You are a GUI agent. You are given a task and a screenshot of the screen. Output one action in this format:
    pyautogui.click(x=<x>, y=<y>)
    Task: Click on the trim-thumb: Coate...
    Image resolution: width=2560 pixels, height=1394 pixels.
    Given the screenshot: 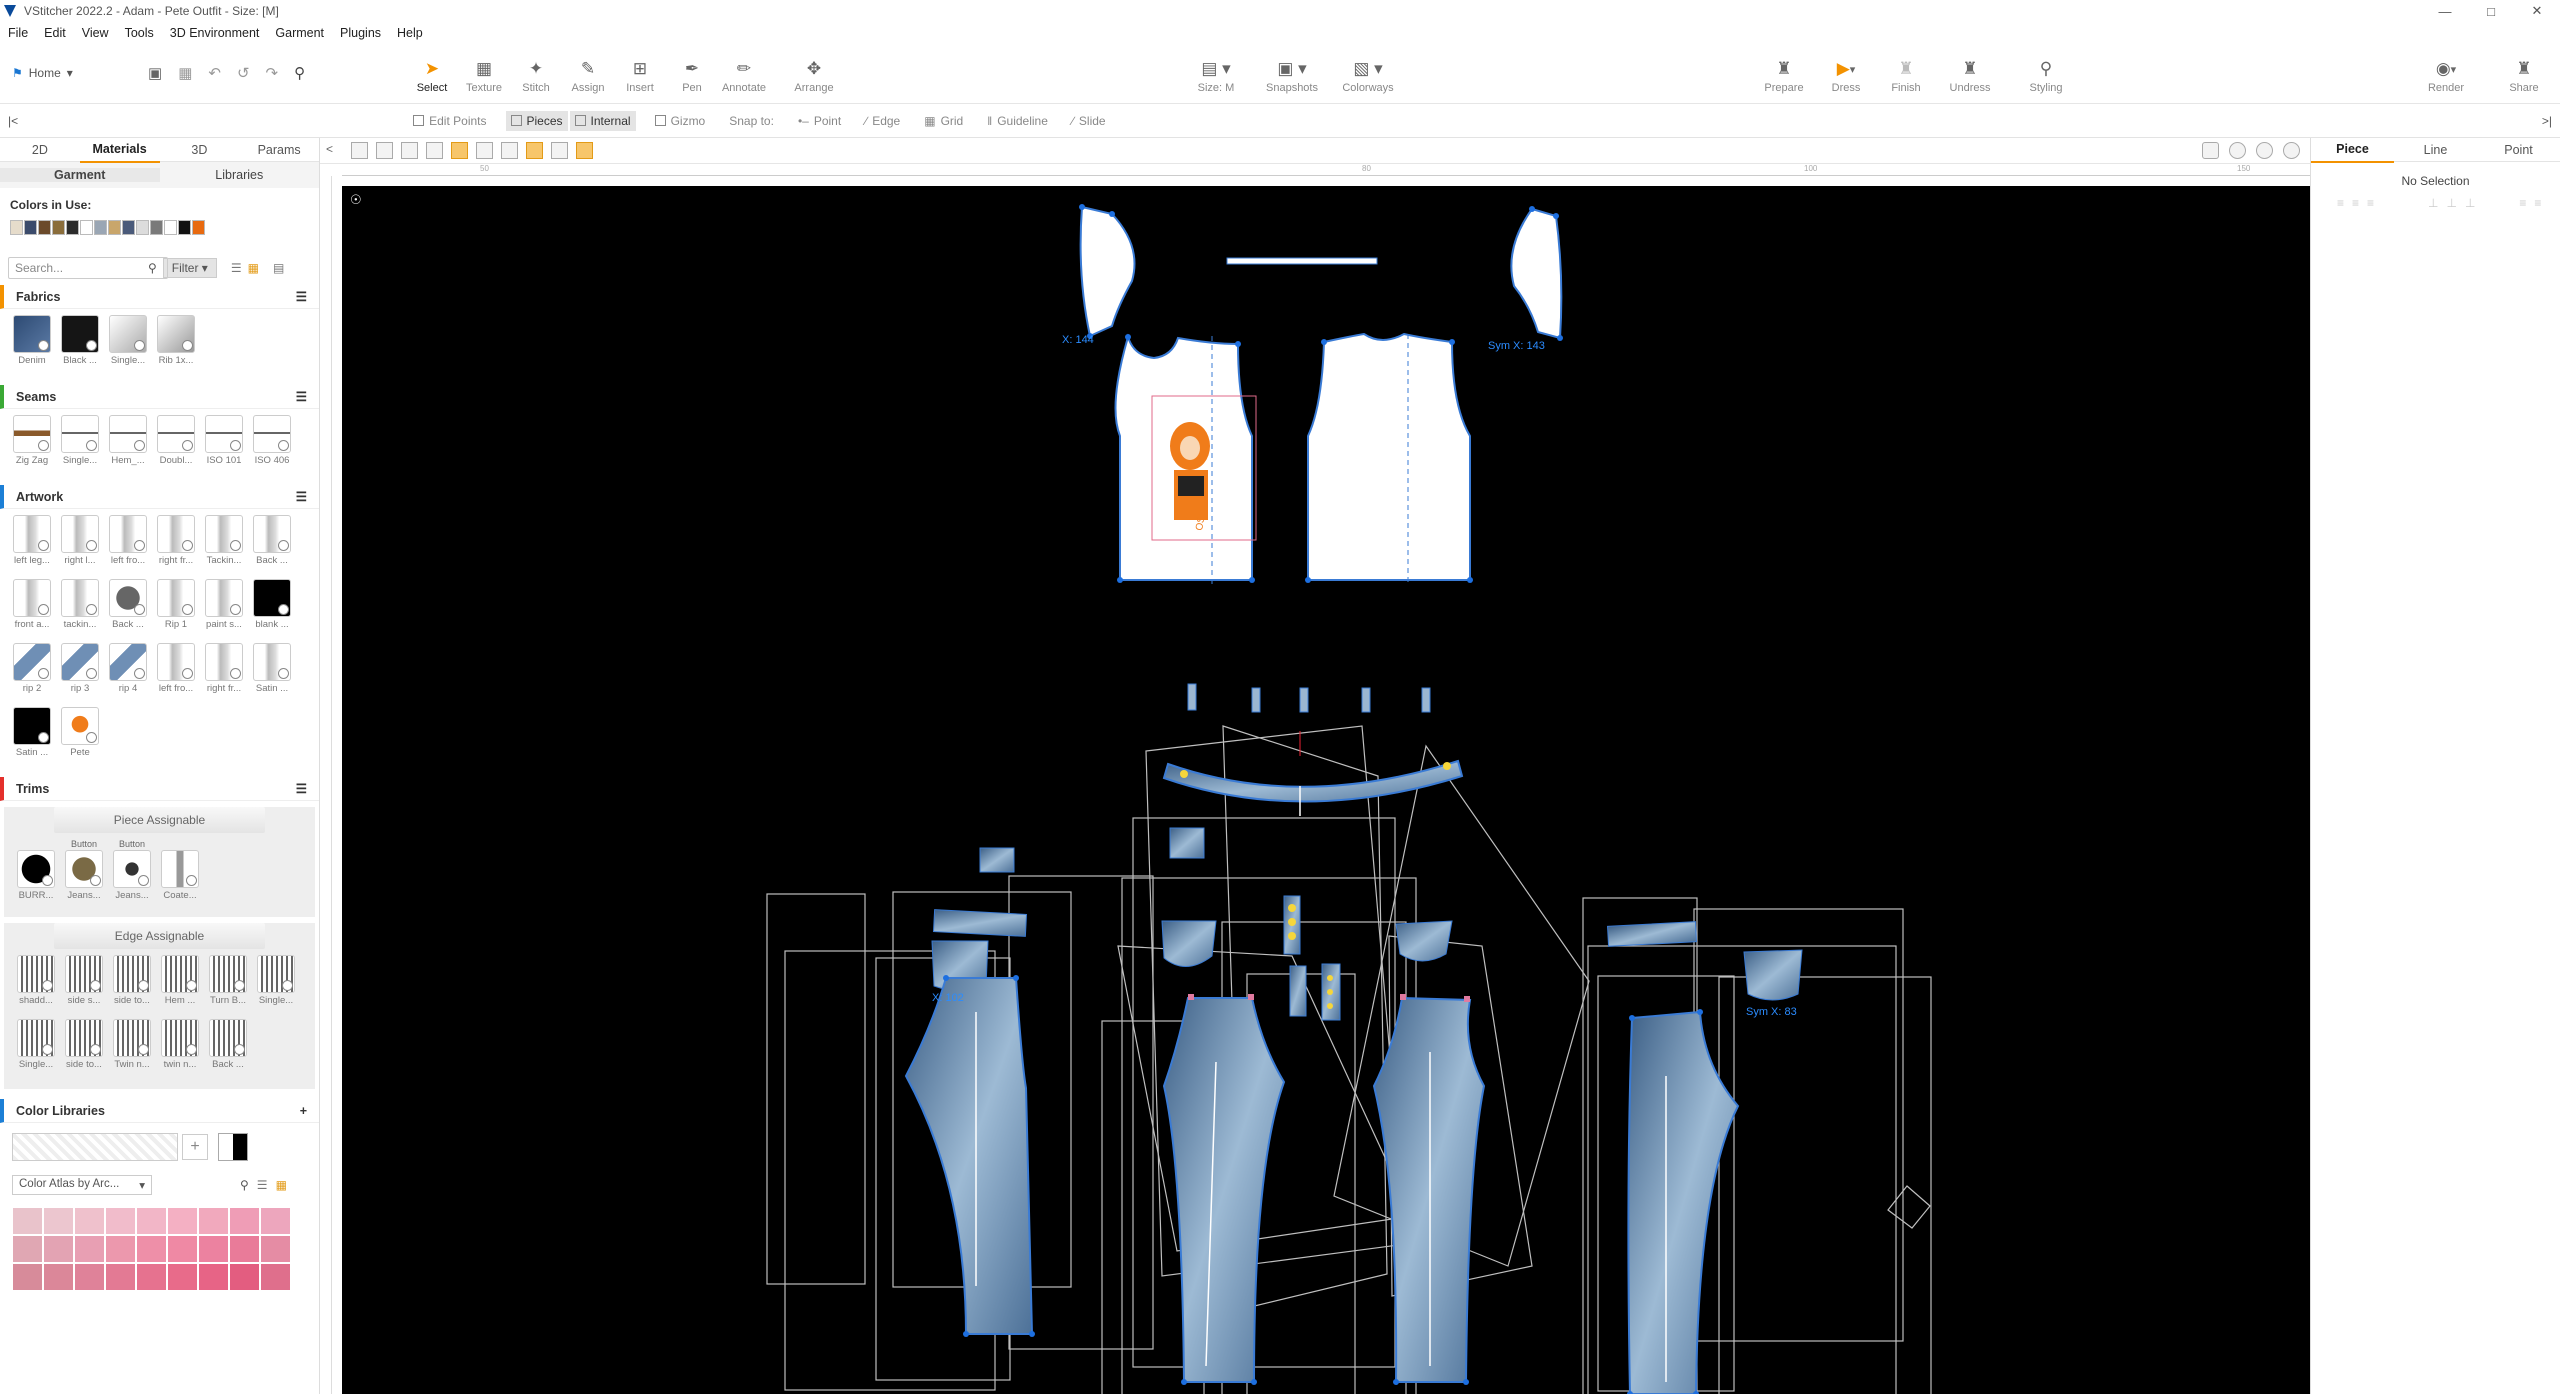 What is the action you would take?
    pyautogui.click(x=180, y=875)
    